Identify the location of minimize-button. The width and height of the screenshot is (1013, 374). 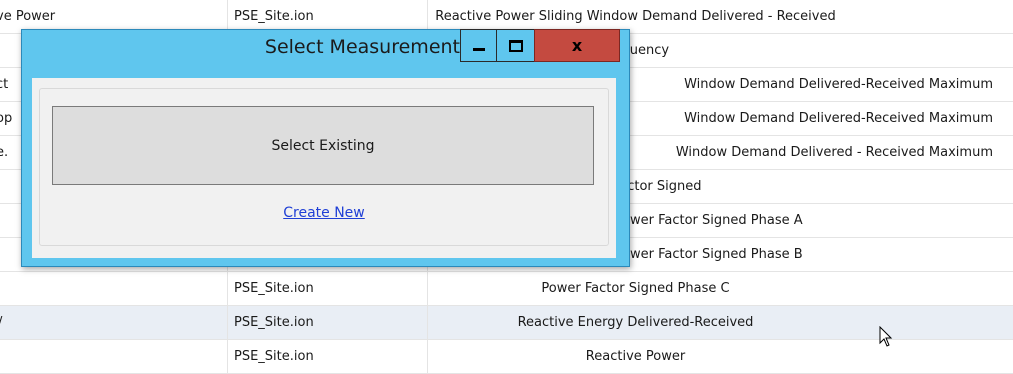
(478, 45).